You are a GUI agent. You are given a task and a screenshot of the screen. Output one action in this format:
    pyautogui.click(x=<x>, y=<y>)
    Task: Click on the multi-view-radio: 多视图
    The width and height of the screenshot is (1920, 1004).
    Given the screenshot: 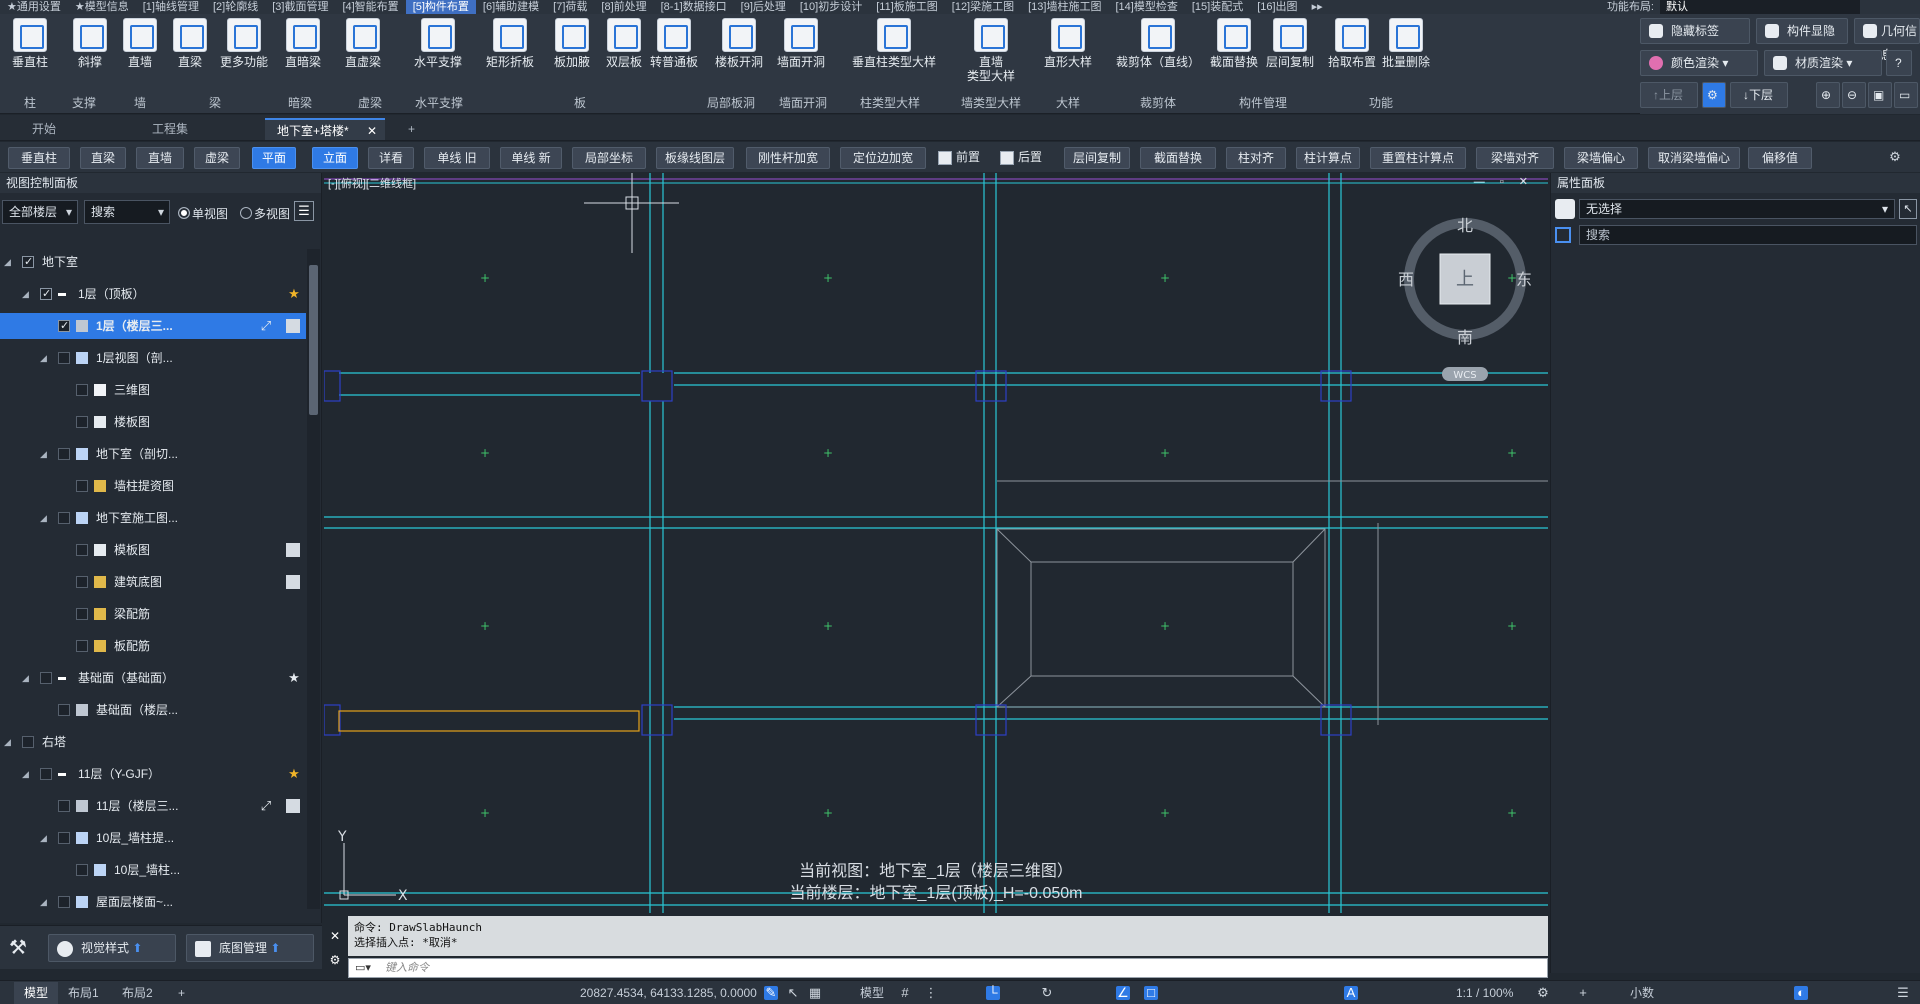 What is the action you would take?
    pyautogui.click(x=265, y=213)
    